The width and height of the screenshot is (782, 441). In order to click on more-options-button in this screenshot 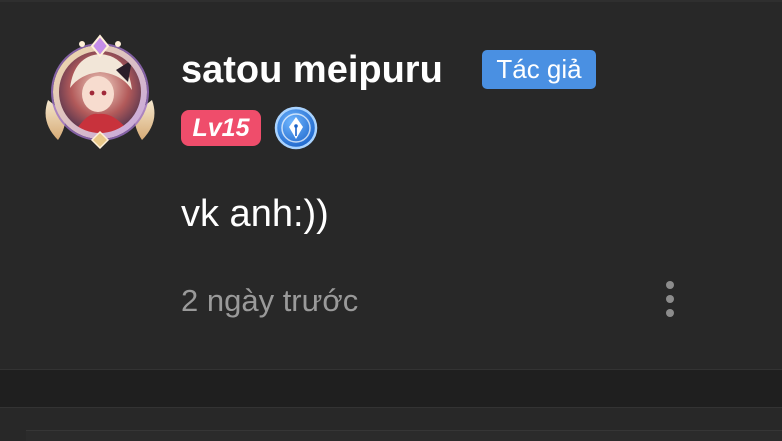, I will do `click(670, 299)`.